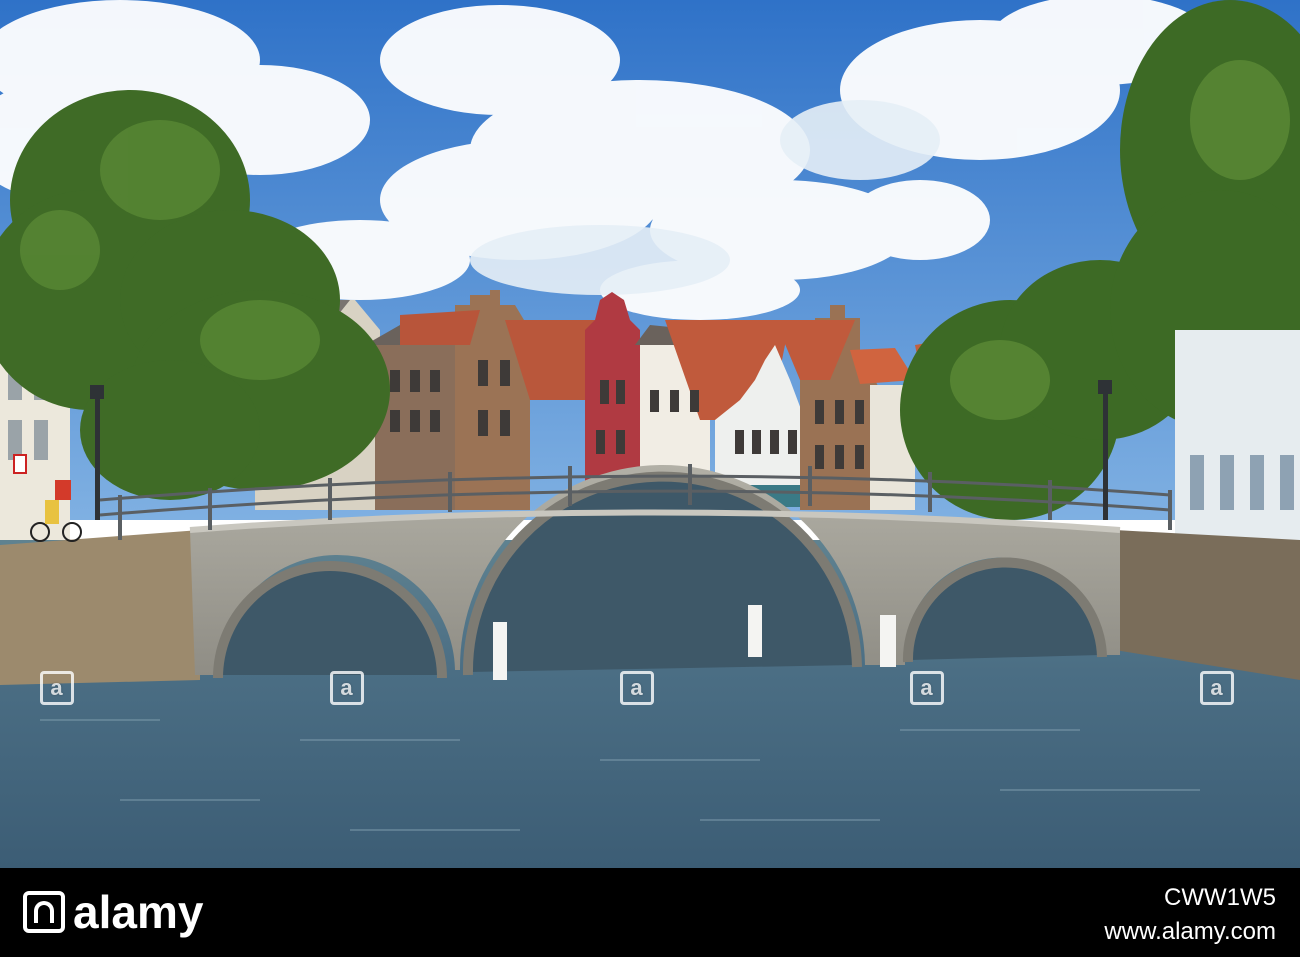 The image size is (1300, 957). What do you see at coordinates (1190, 915) in the screenshot?
I see `image-meta: CWW1W5 www.alamy.com` at bounding box center [1190, 915].